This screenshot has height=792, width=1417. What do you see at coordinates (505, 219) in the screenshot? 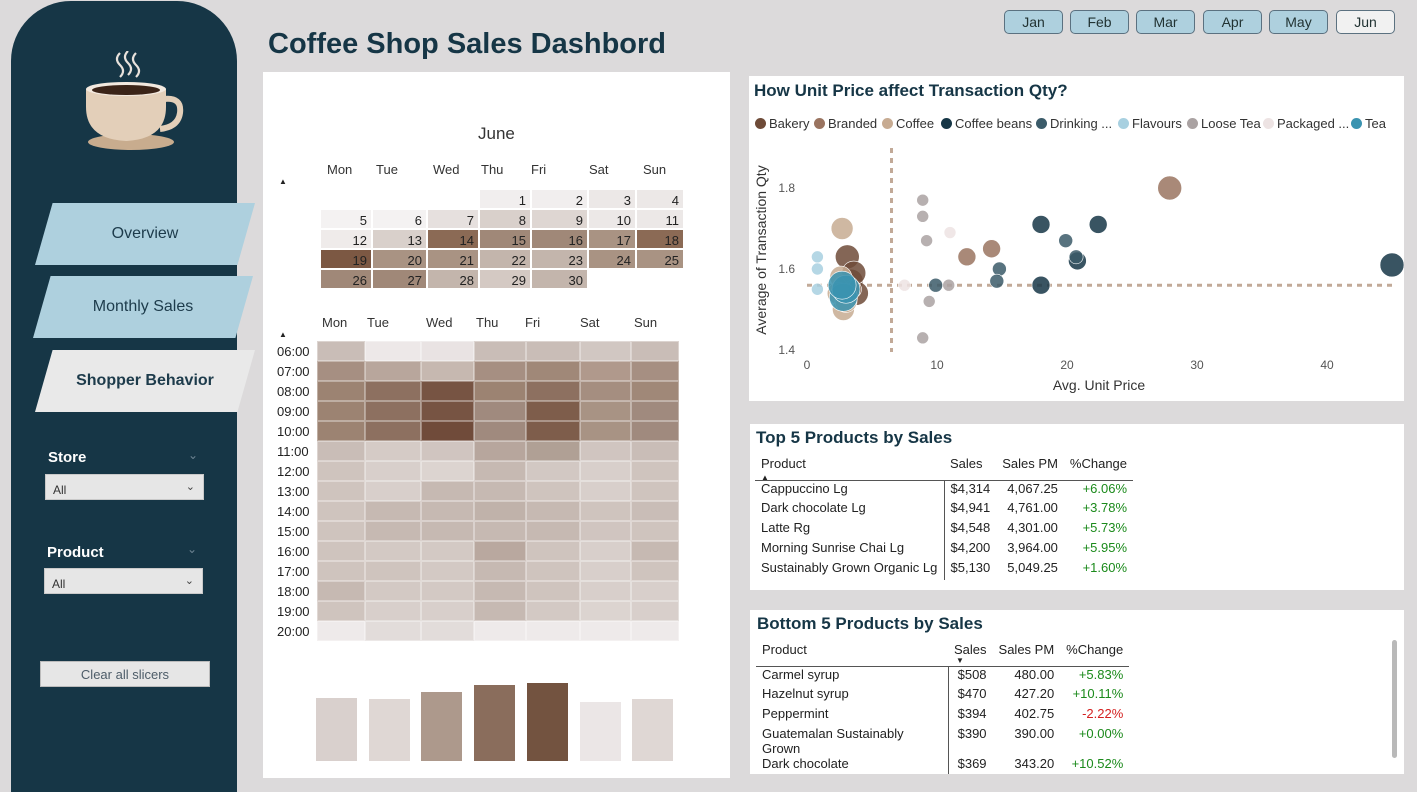
I see `calendar-day-cell: 8` at bounding box center [505, 219].